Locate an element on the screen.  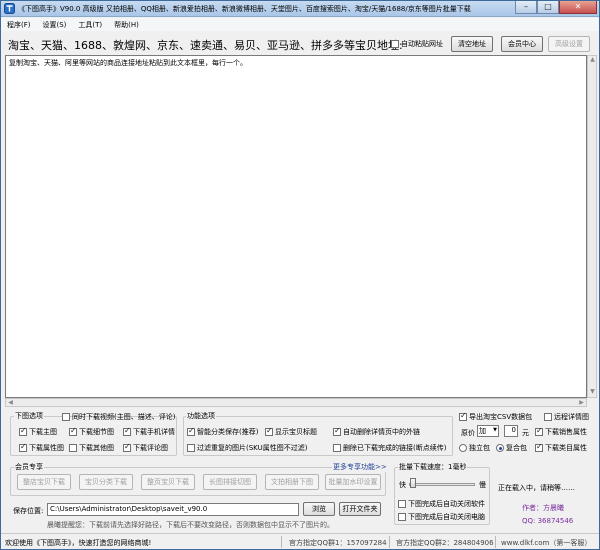
menu-help: 帮助(H) is located at coordinates (126, 24).